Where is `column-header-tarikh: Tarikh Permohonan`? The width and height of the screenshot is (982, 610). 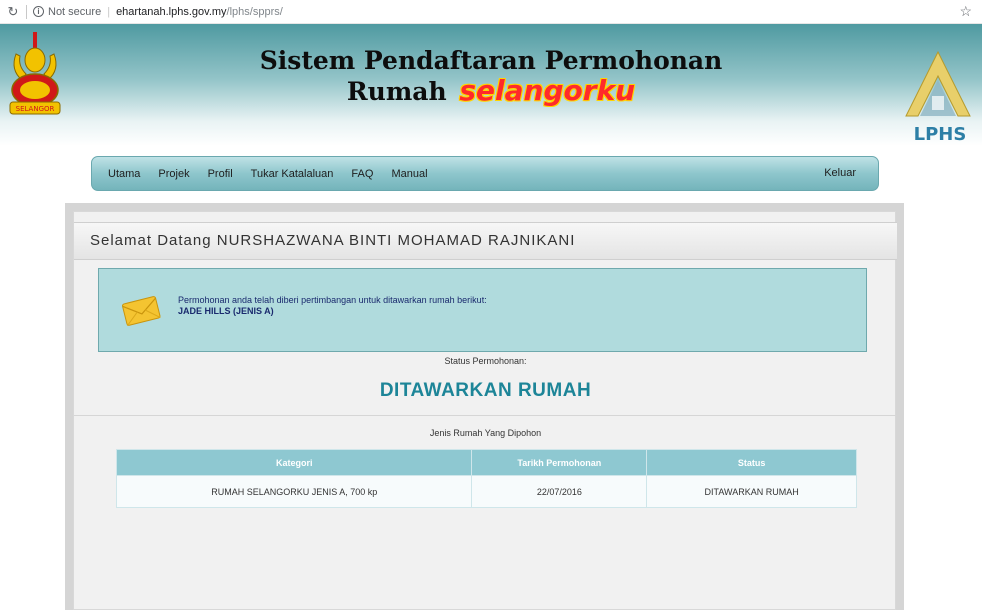
column-header-tarikh: Tarikh Permohonan is located at coordinates (559, 462).